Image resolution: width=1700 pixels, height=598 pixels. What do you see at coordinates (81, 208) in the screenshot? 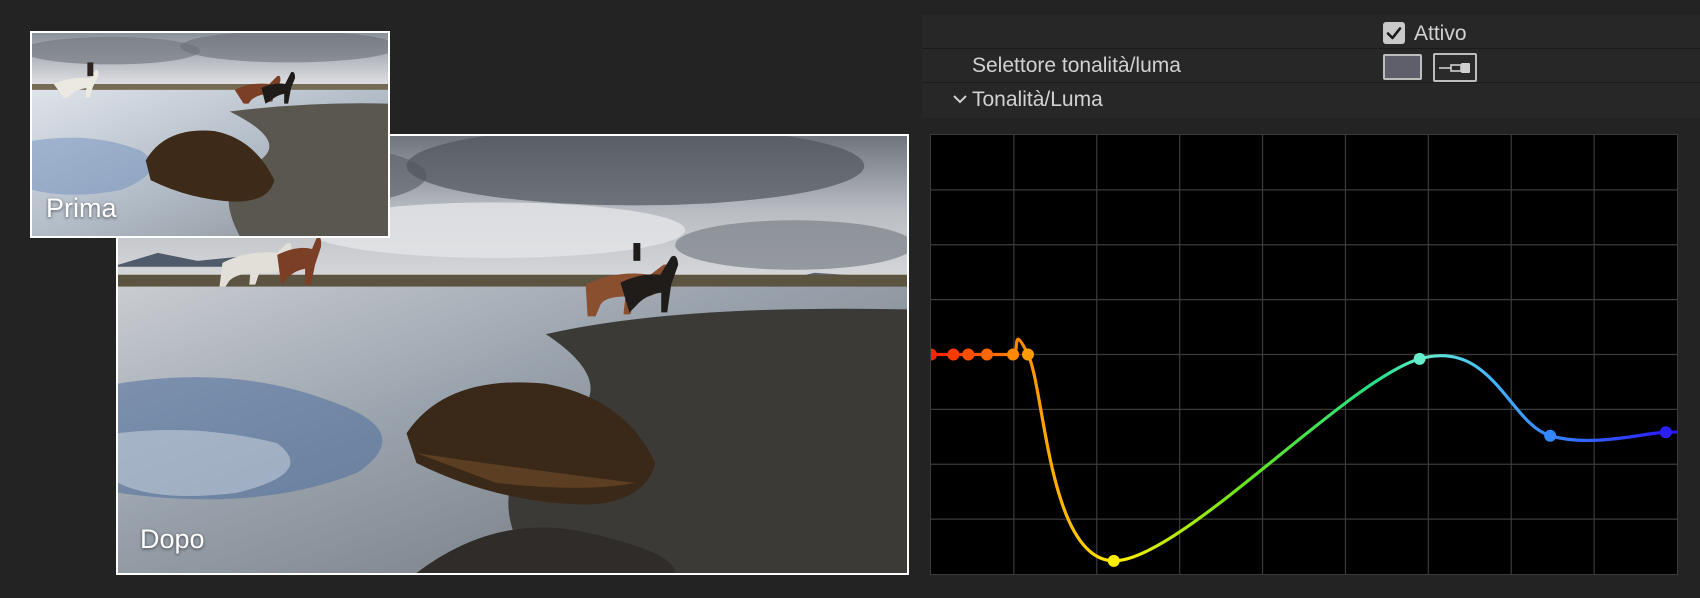
I see `before-label: Prima` at bounding box center [81, 208].